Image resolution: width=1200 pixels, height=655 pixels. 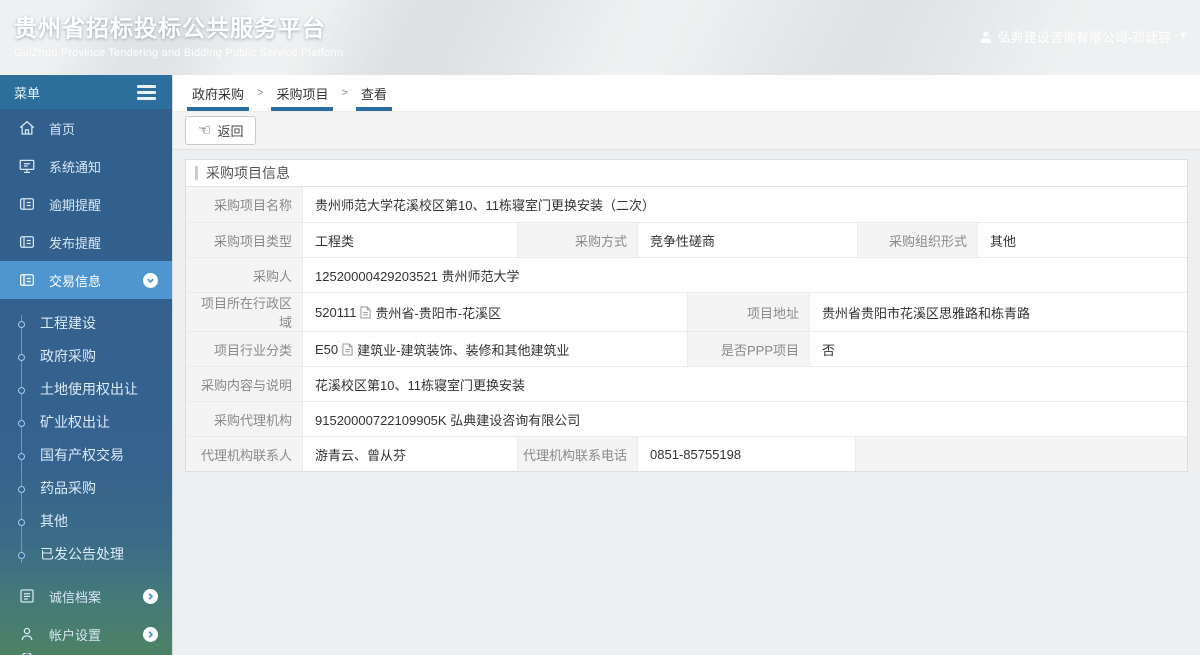 What do you see at coordinates (86, 455) in the screenshot?
I see `submenu-item-state-property: 国有产权交易` at bounding box center [86, 455].